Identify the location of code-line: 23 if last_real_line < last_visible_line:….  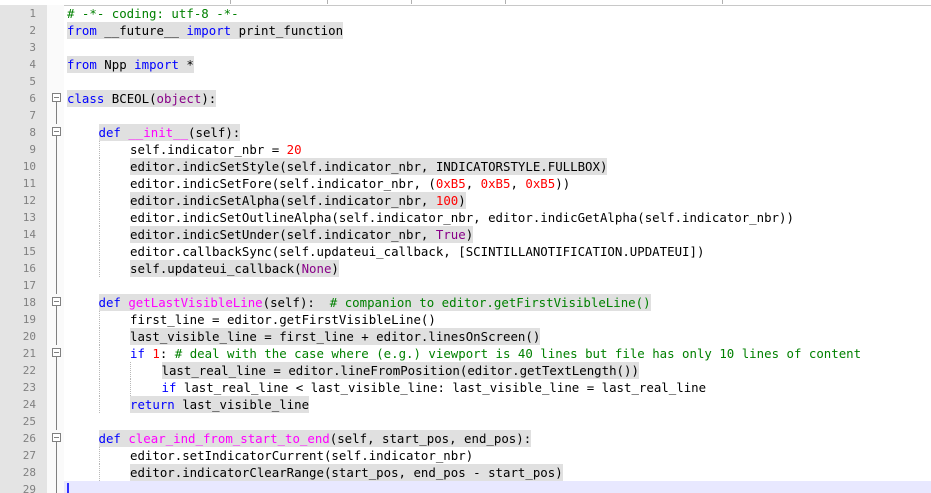
(465, 387).